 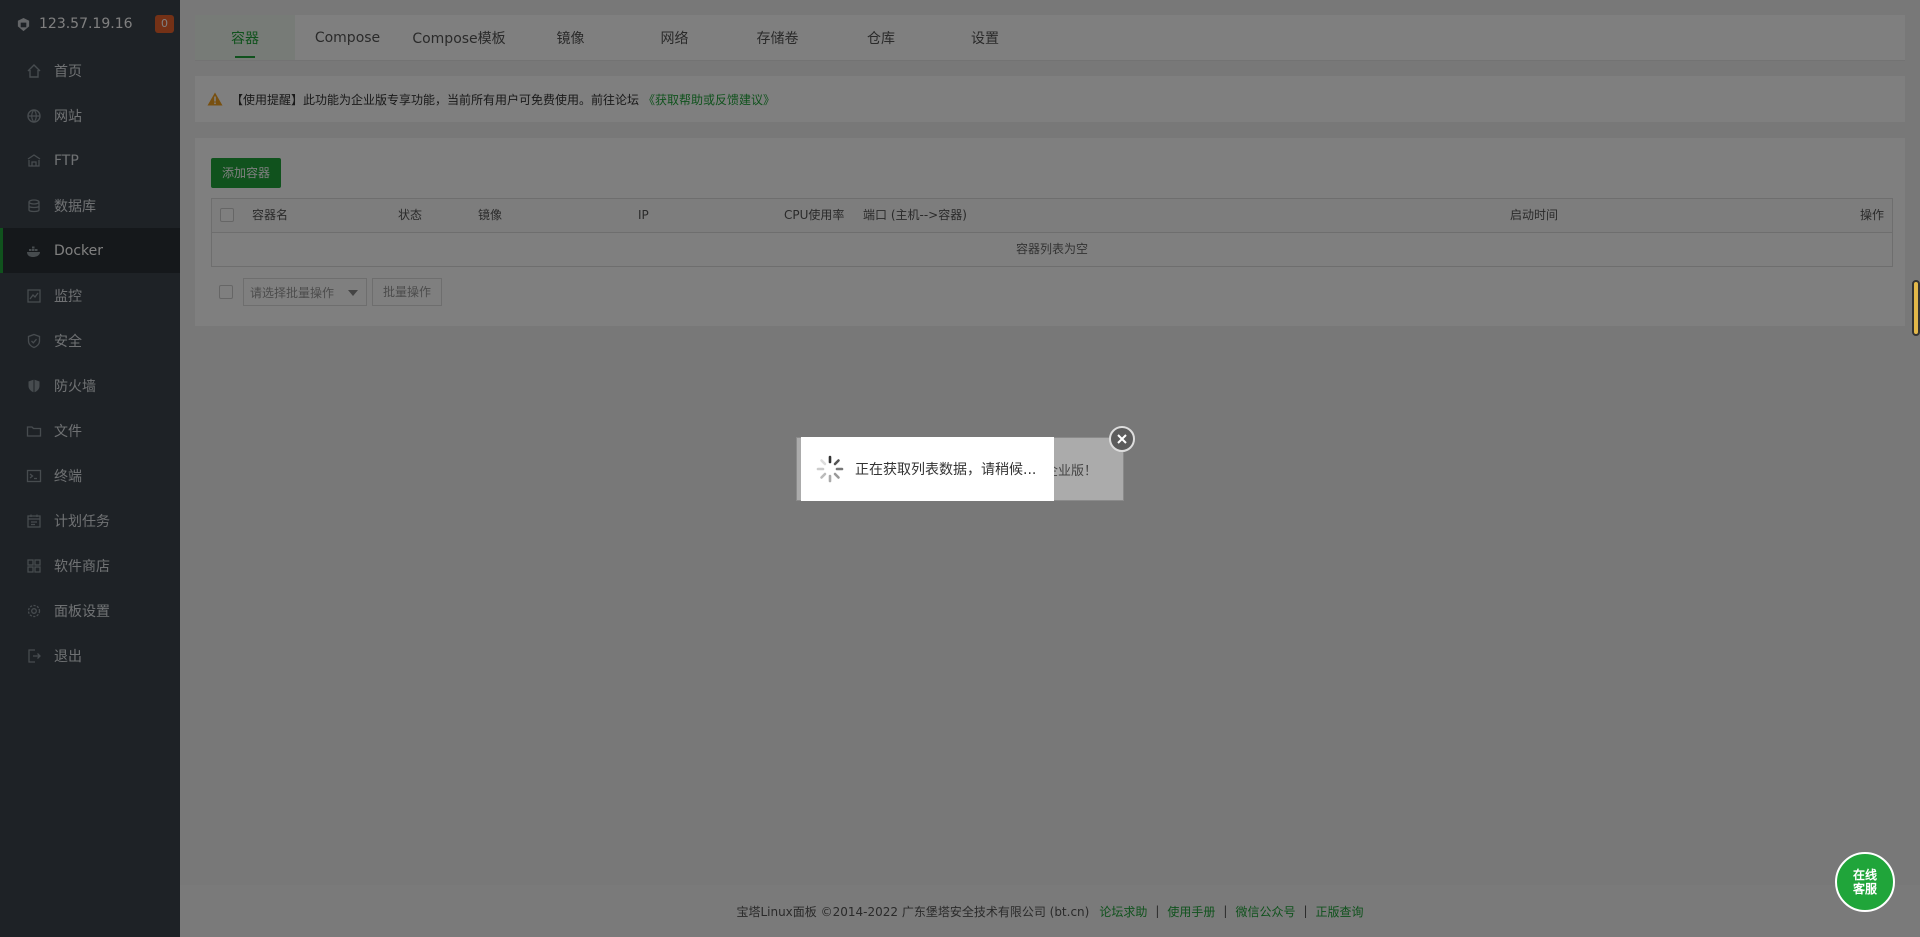 What do you see at coordinates (830, 469) in the screenshot?
I see `loading-spinner-icon` at bounding box center [830, 469].